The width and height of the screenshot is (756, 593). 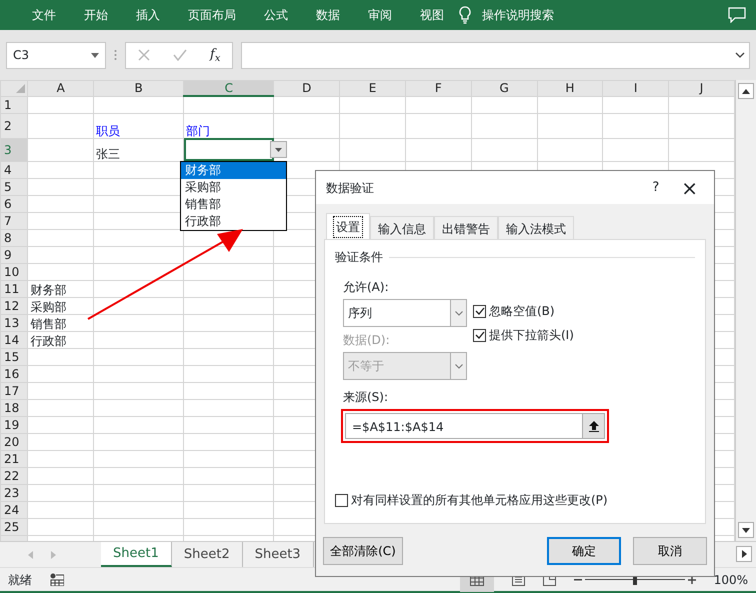 What do you see at coordinates (14, 288) in the screenshot?
I see `row-header: 11` at bounding box center [14, 288].